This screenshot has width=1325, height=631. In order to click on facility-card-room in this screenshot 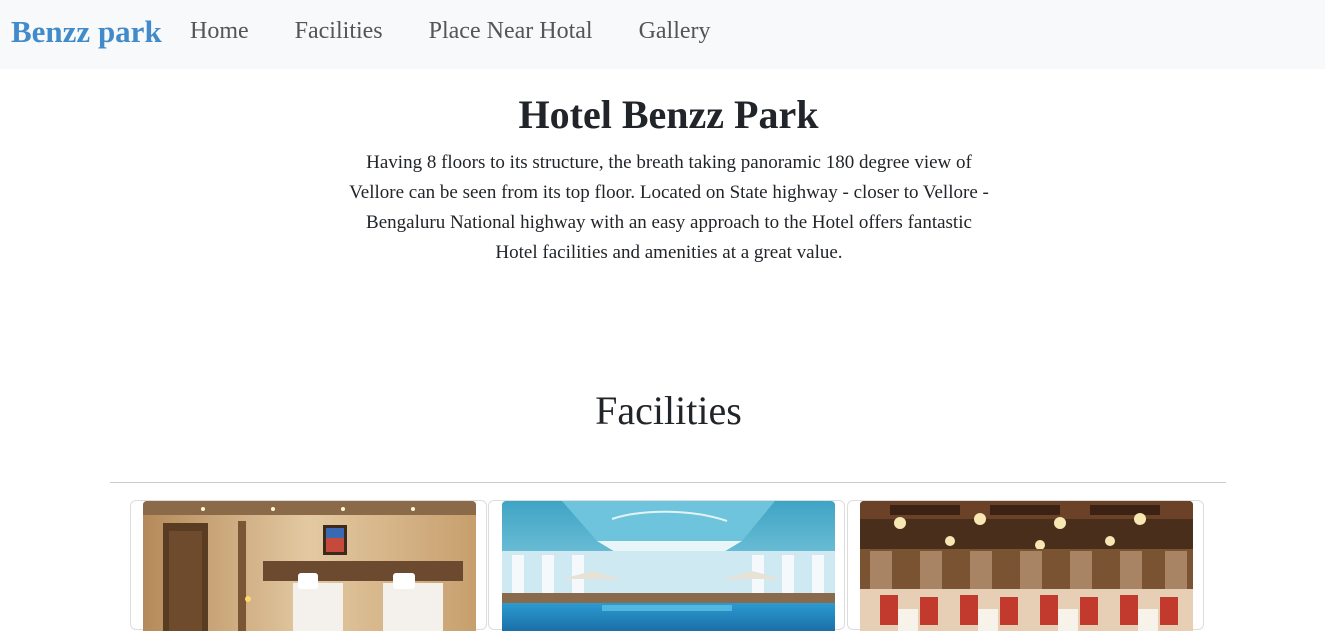, I will do `click(308, 565)`.